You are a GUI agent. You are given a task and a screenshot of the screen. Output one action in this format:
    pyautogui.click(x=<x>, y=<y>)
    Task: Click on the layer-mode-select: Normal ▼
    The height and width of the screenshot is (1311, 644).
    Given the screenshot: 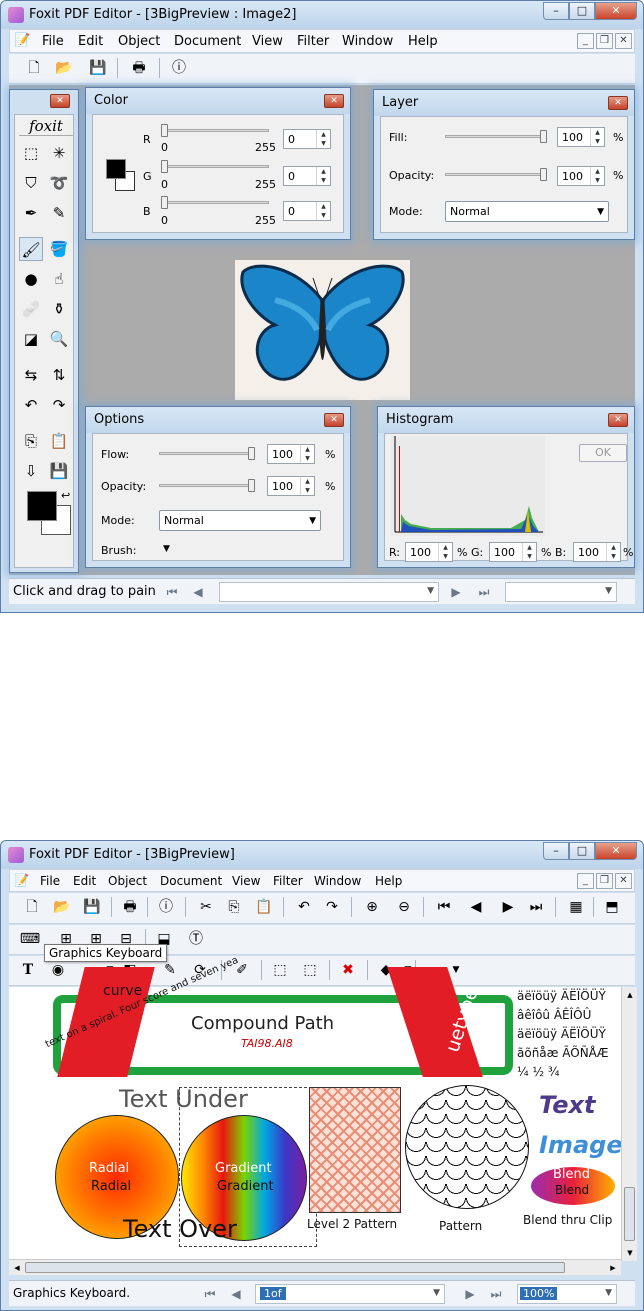 What is the action you would take?
    pyautogui.click(x=527, y=211)
    